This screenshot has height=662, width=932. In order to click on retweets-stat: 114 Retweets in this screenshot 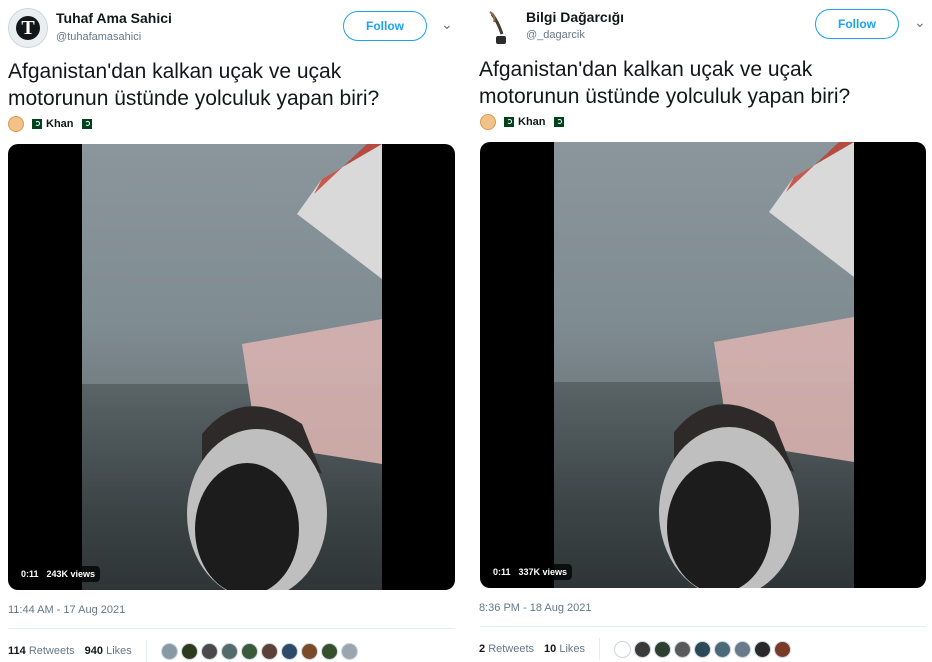, I will do `click(41, 651)`.